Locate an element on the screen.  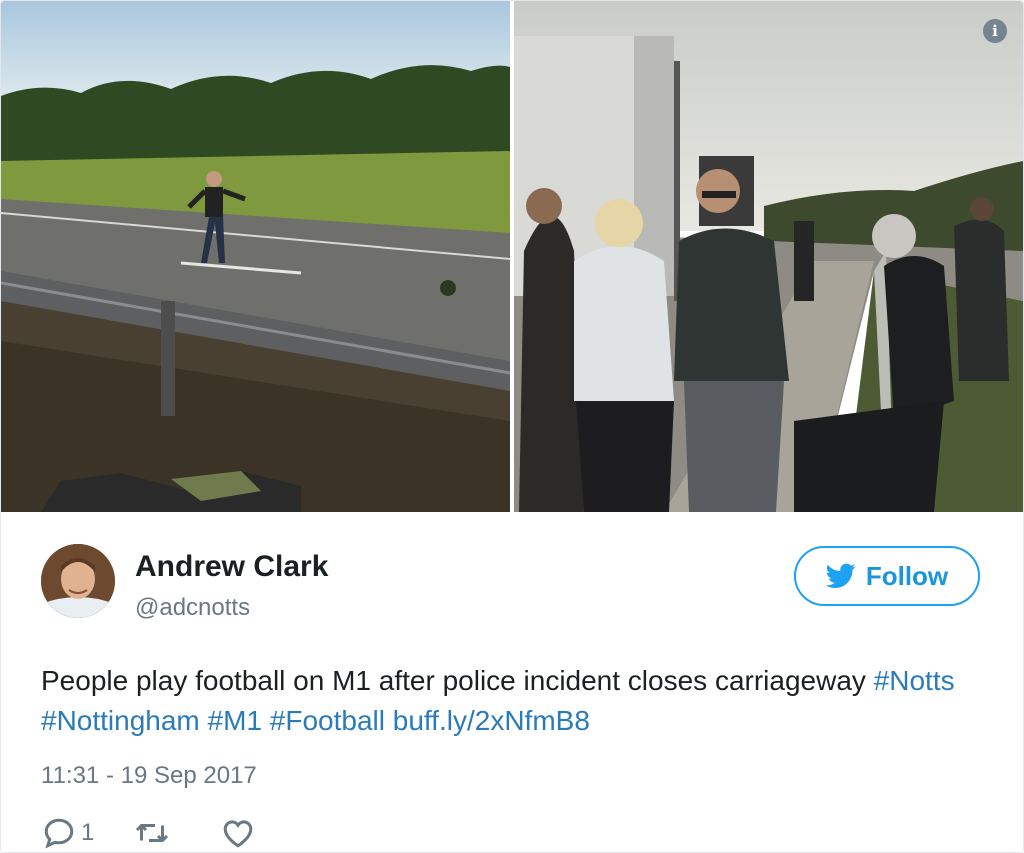
author-name: Andrew Clark is located at coordinates (231, 567).